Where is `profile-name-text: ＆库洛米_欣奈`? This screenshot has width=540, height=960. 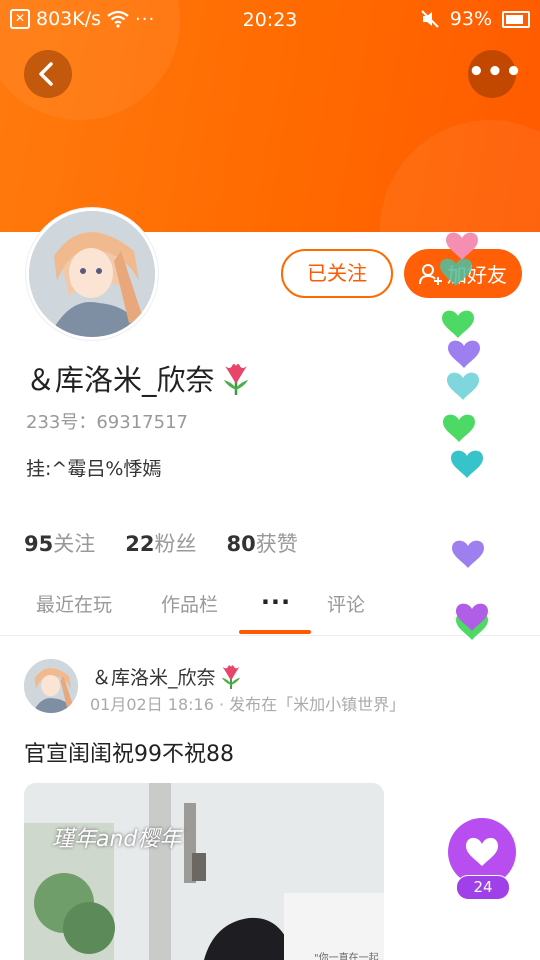 profile-name-text: ＆库洛米_欣奈 is located at coordinates (120, 380).